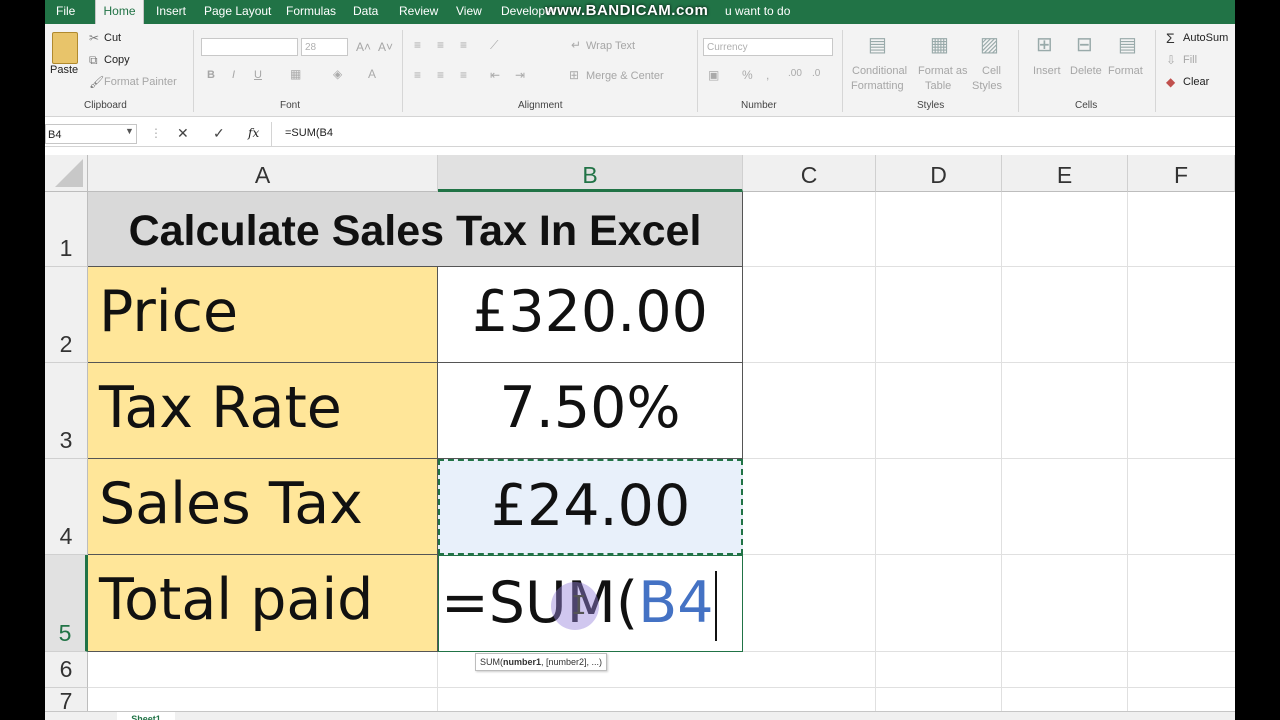 The width and height of the screenshot is (1280, 720). Describe the element at coordinates (263, 507) in the screenshot. I see `cell-a4: Sales Tax` at that location.